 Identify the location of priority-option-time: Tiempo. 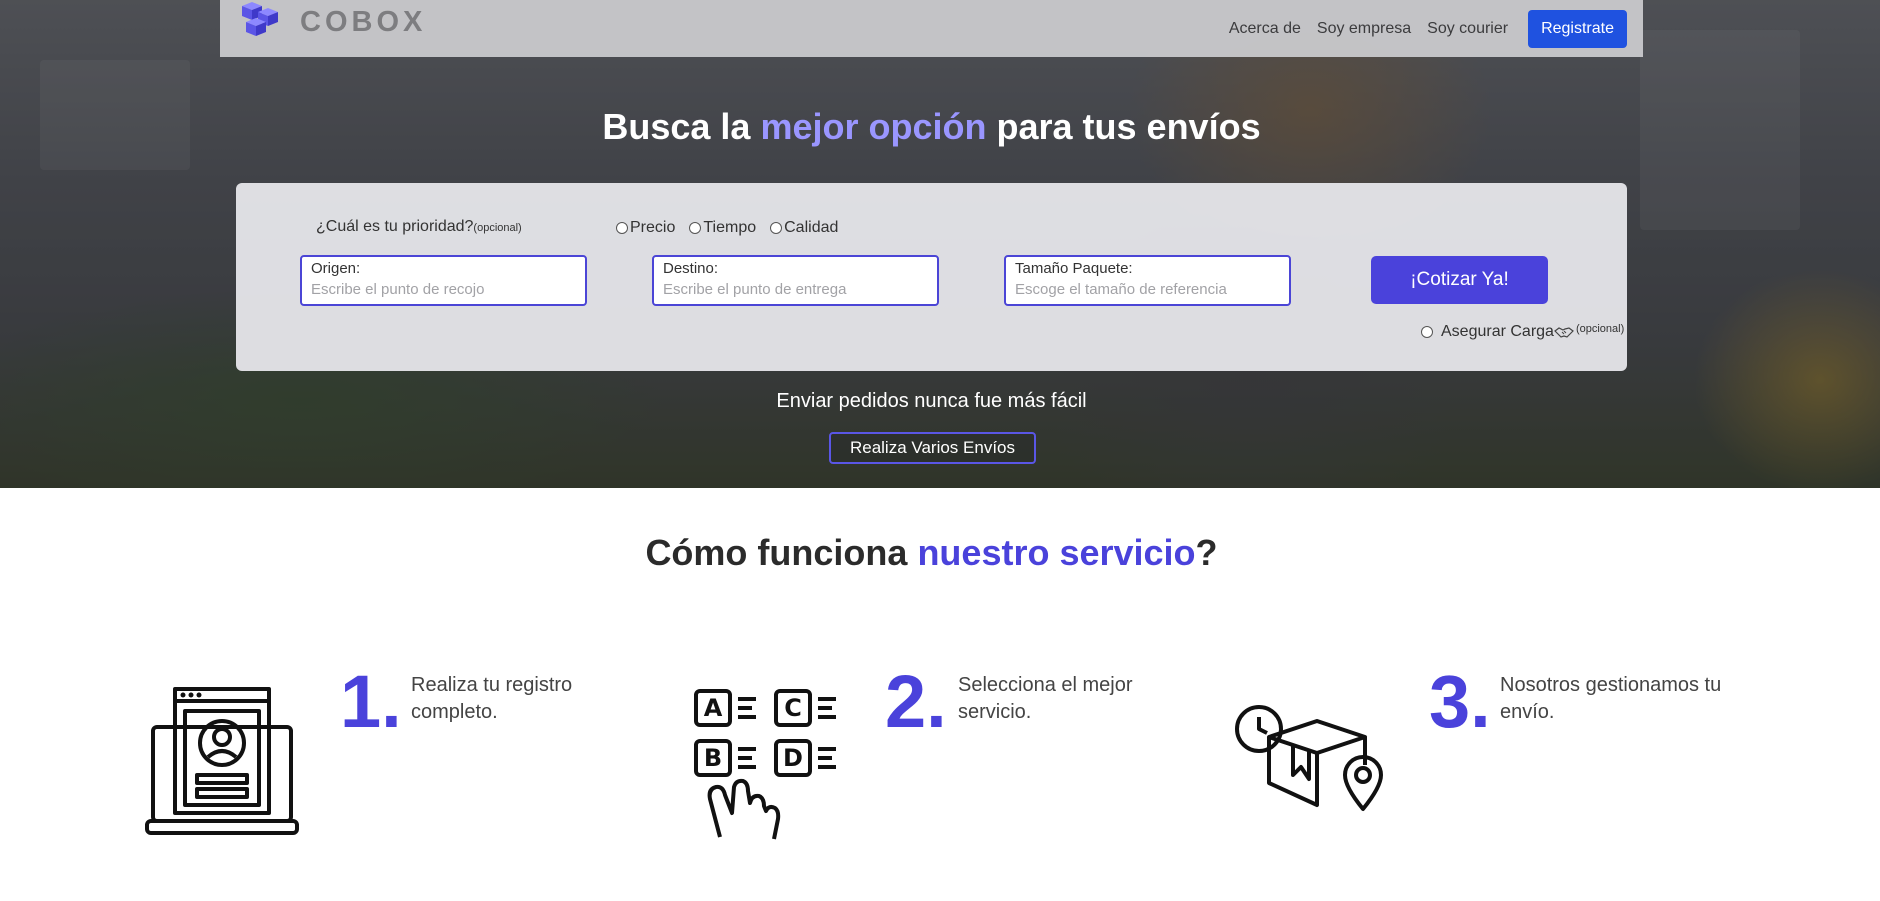
(722, 228).